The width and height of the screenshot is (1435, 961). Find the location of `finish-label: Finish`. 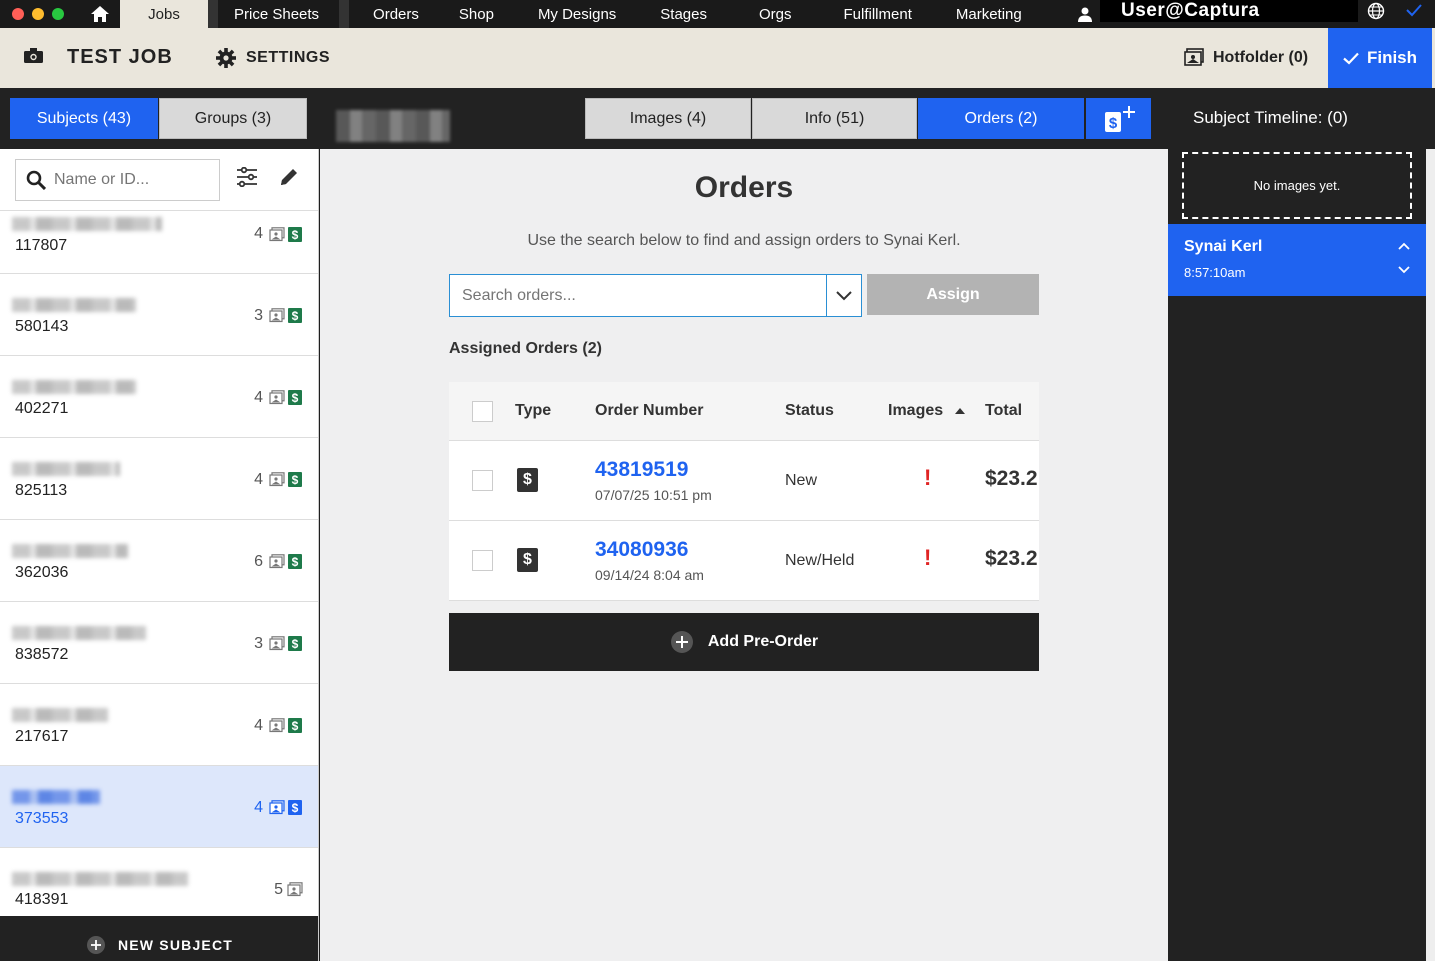

finish-label: Finish is located at coordinates (1392, 57).